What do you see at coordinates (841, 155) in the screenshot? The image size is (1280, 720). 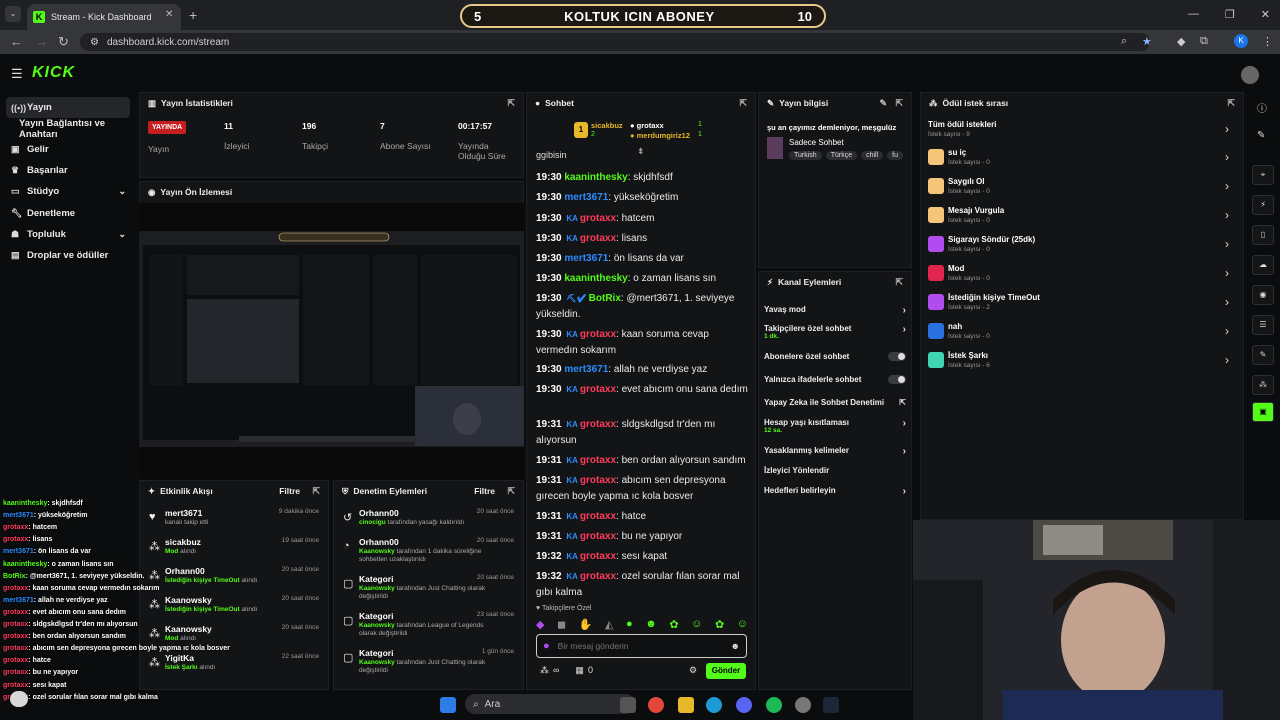 I see `tag: Türkçe` at bounding box center [841, 155].